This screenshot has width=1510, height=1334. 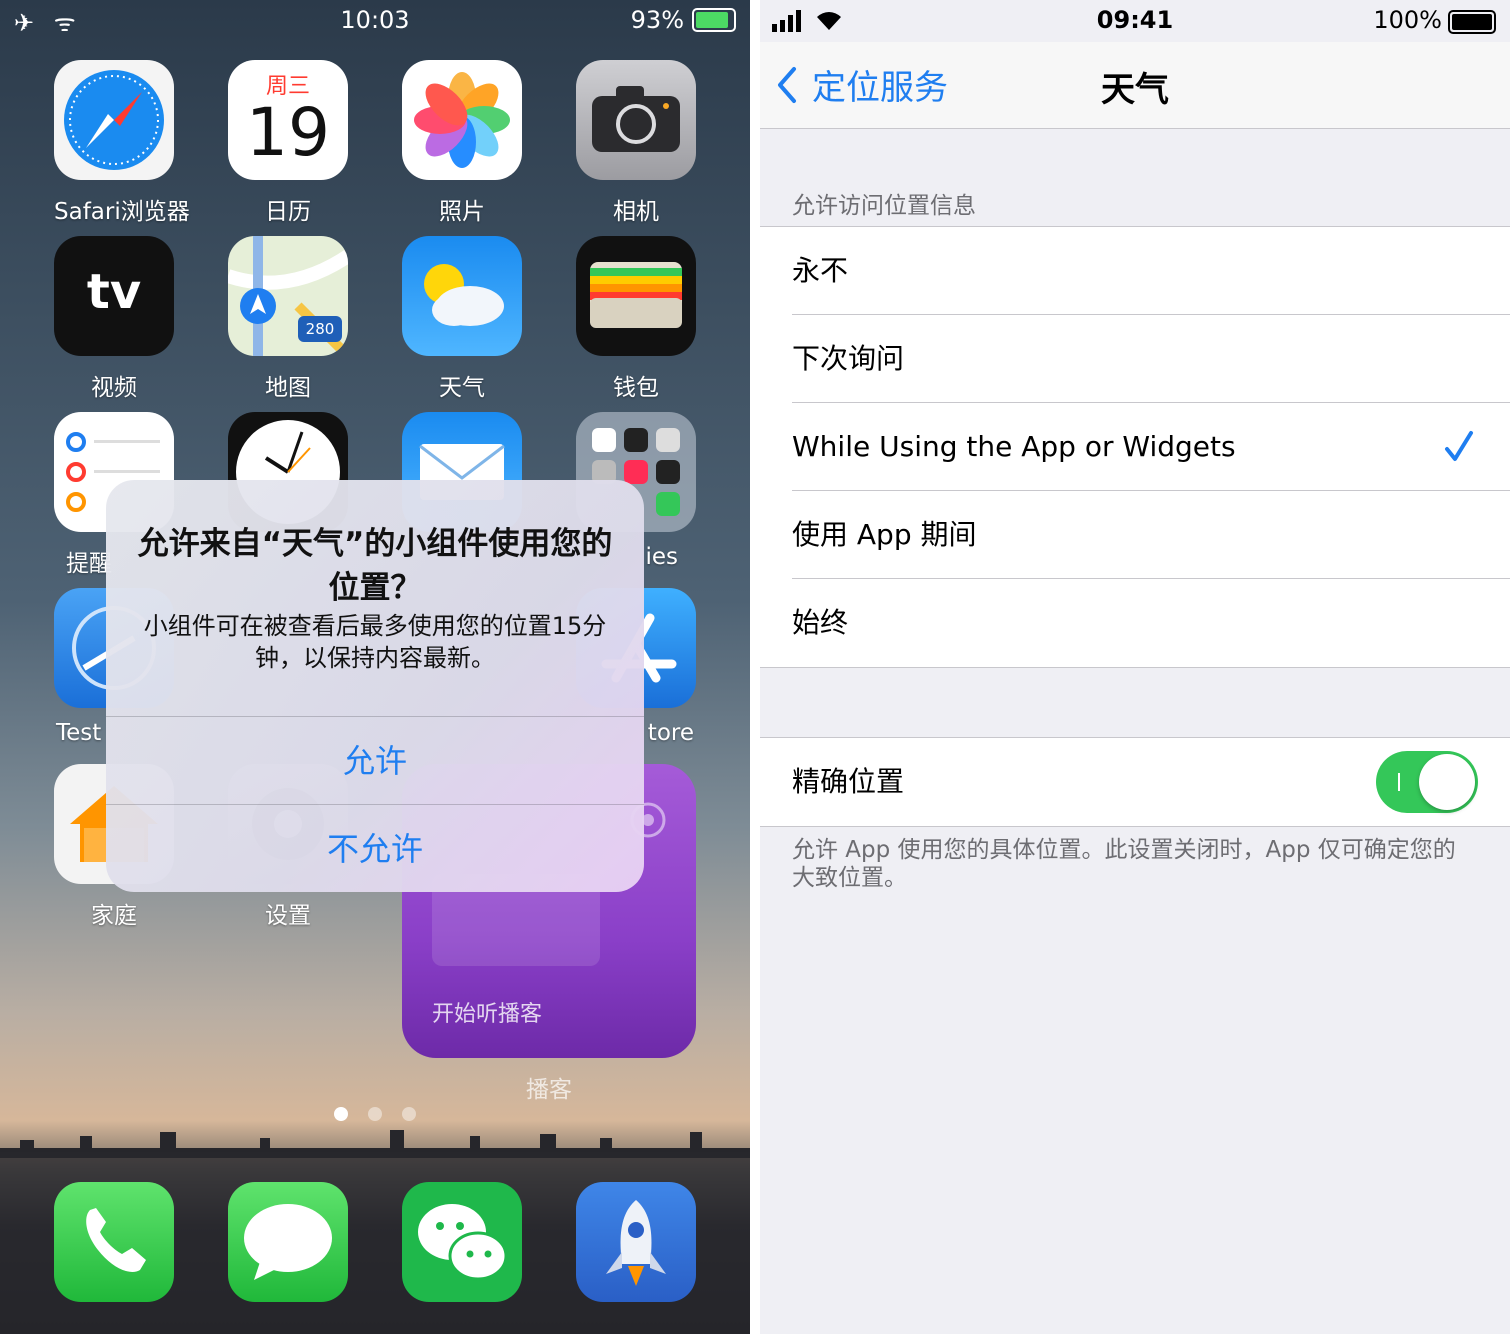 What do you see at coordinates (755, 667) in the screenshot?
I see `screenshot-divider` at bounding box center [755, 667].